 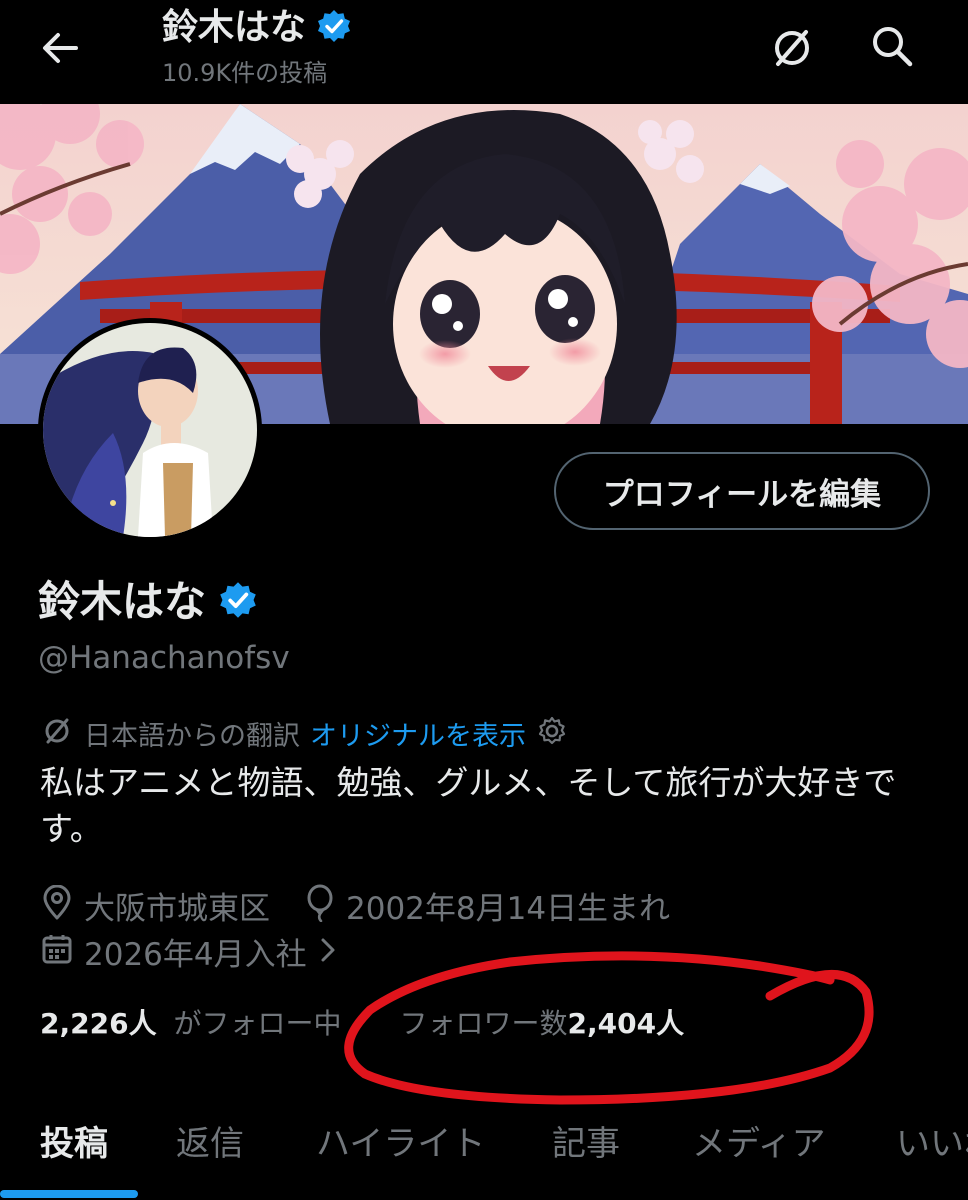 What do you see at coordinates (164, 658) in the screenshot?
I see `profile-handle: @Hanachanofsv` at bounding box center [164, 658].